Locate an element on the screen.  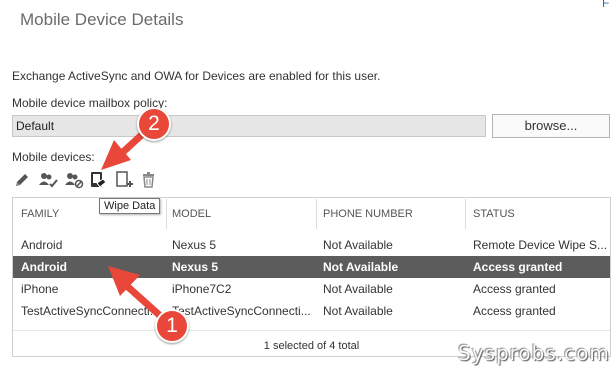
column-header-family: FAMILY is located at coordinates (40, 214).